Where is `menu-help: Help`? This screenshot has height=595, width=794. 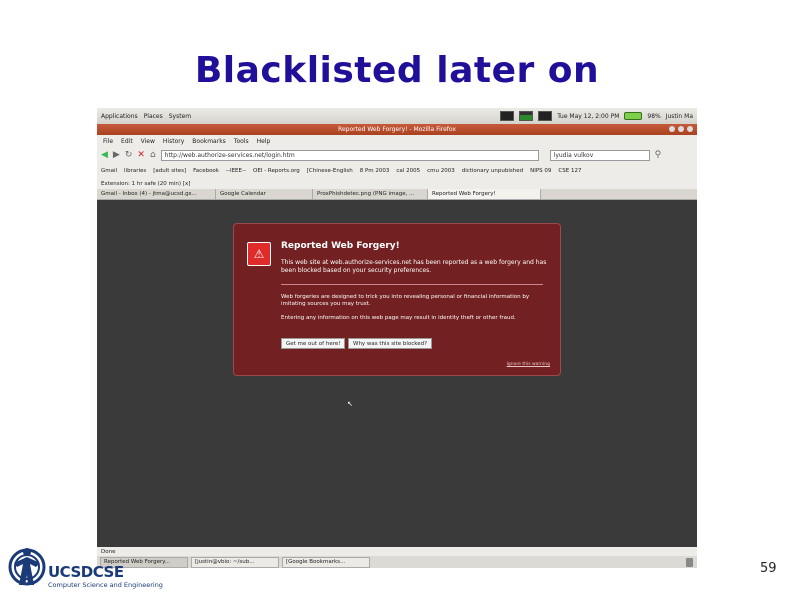
menu-help: Help is located at coordinates (264, 141).